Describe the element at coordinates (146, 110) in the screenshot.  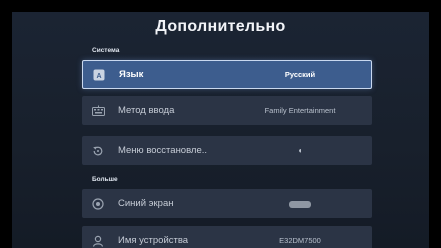
I see `setting-label: Метод ввода` at that location.